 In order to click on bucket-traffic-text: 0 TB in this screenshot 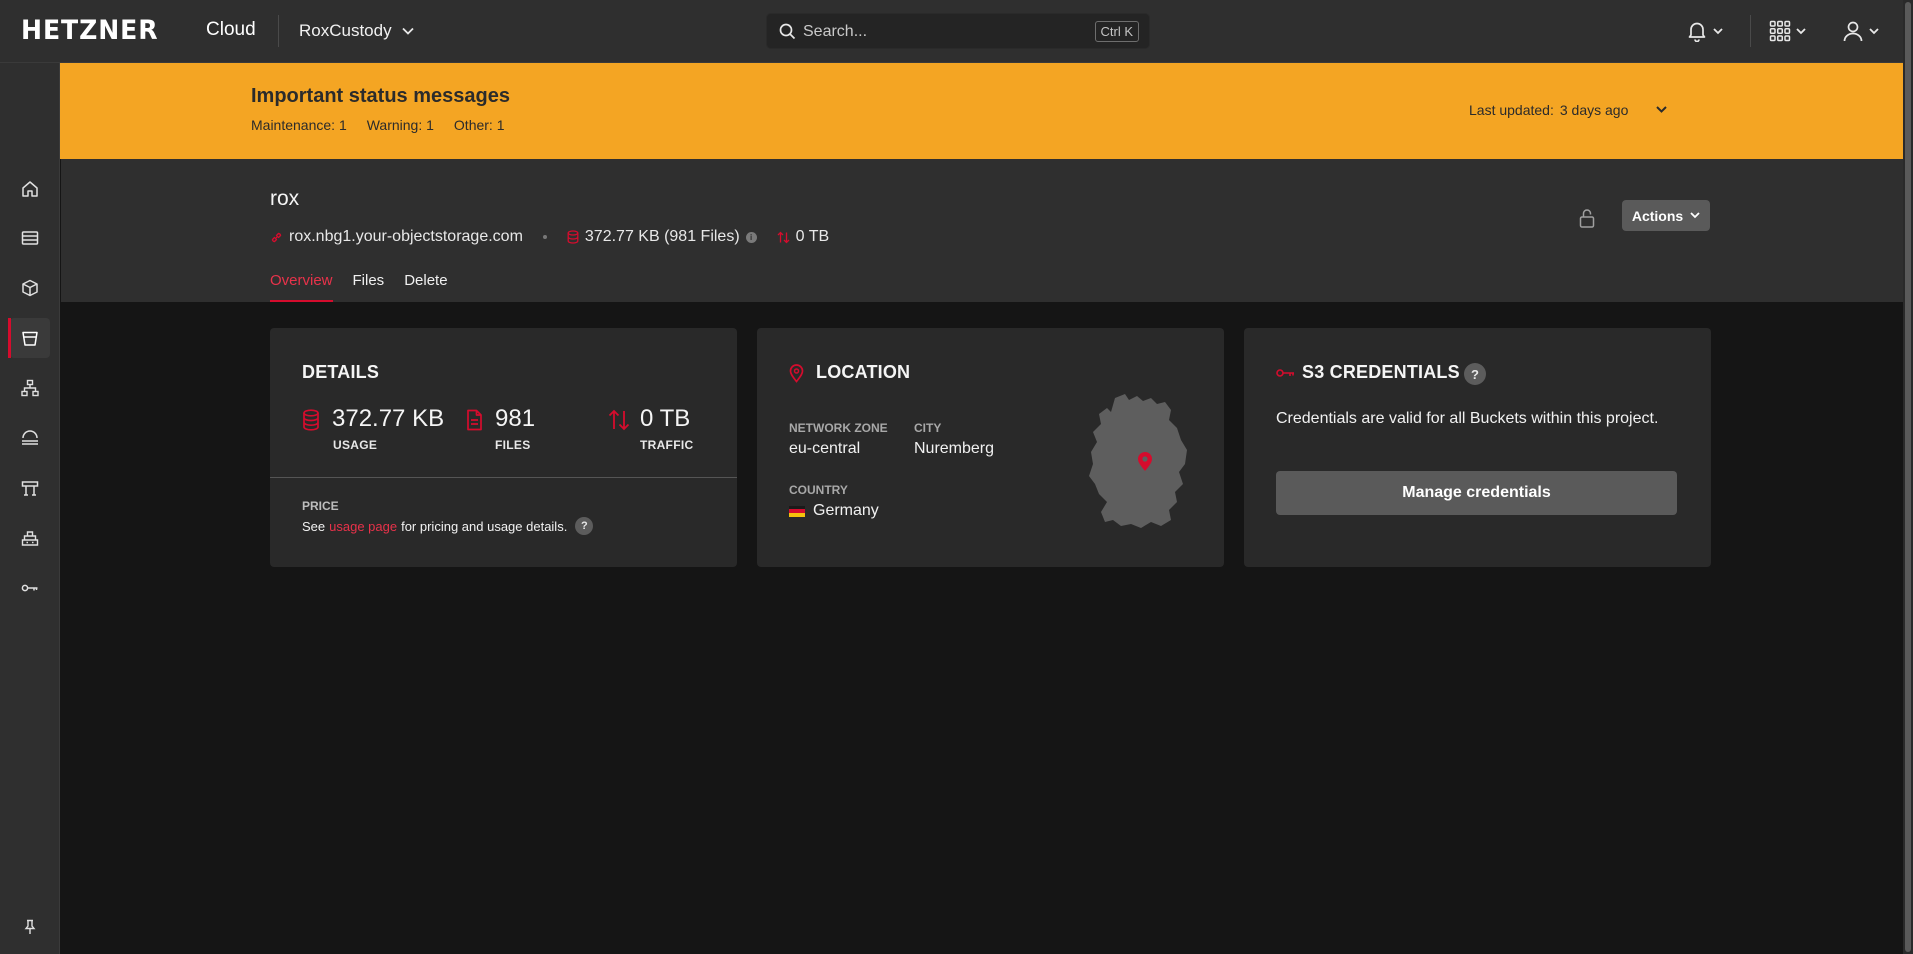, I will do `click(812, 236)`.